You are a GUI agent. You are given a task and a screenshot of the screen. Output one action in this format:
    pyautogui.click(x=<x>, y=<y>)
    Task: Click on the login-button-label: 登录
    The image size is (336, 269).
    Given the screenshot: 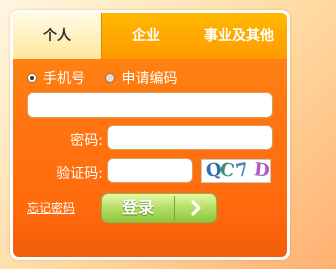 What is the action you would take?
    pyautogui.click(x=137, y=207)
    